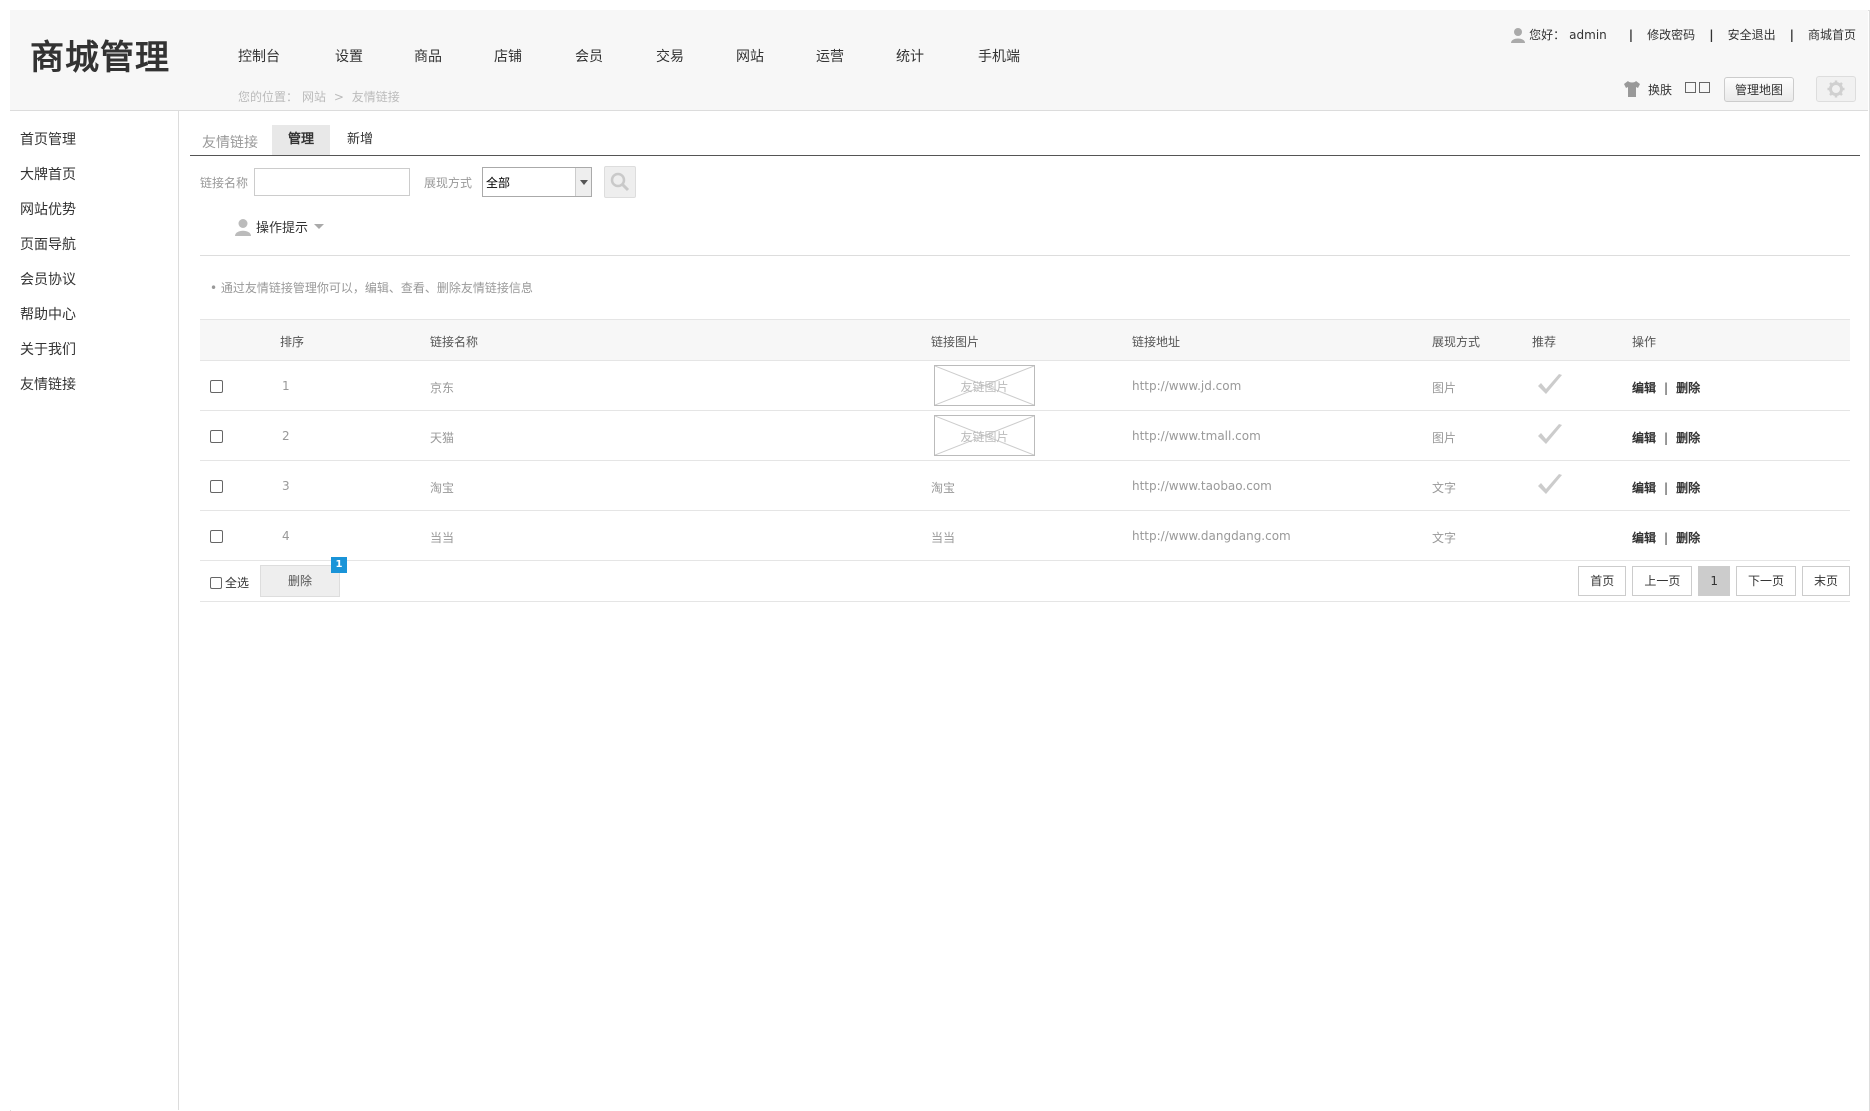 This screenshot has height=1111, width=1870. Describe the element at coordinates (442, 488) in the screenshot. I see `row-name: 淘宝` at that location.